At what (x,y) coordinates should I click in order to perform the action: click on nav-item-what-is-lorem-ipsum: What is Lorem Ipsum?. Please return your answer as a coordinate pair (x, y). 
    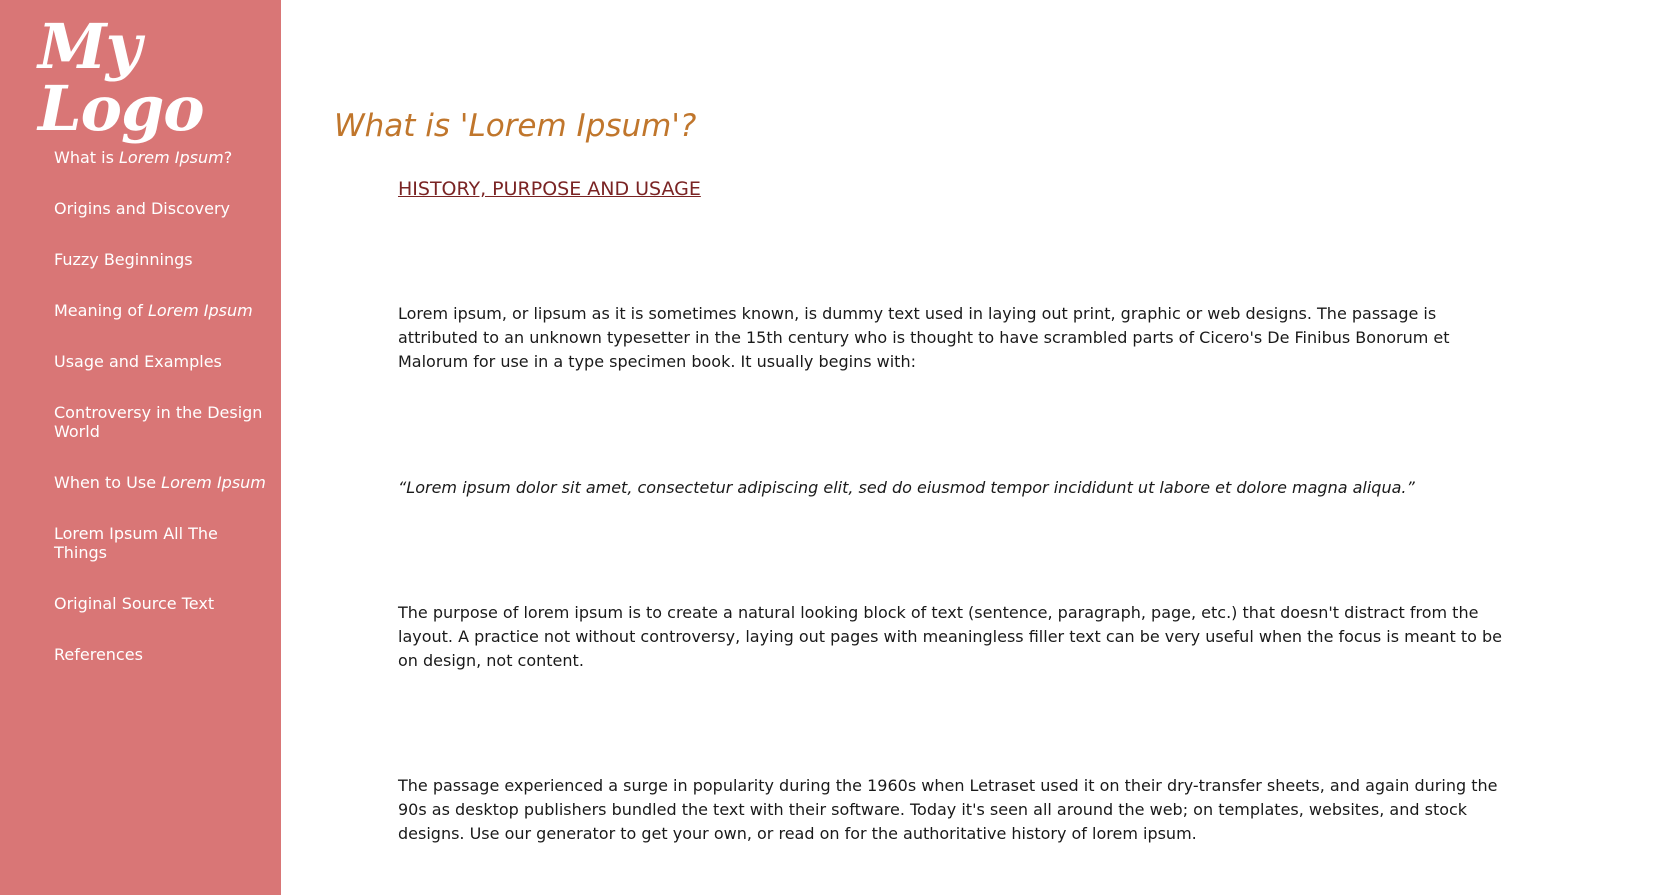
    Looking at the image, I should click on (164, 157).